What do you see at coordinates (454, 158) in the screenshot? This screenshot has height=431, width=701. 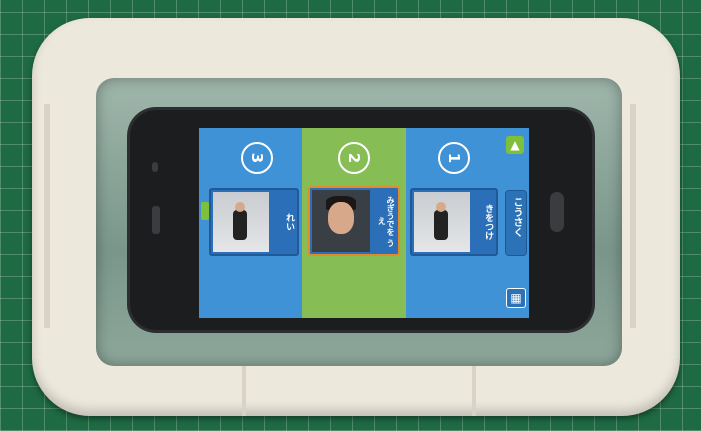 I see `step-number-1: 1` at bounding box center [454, 158].